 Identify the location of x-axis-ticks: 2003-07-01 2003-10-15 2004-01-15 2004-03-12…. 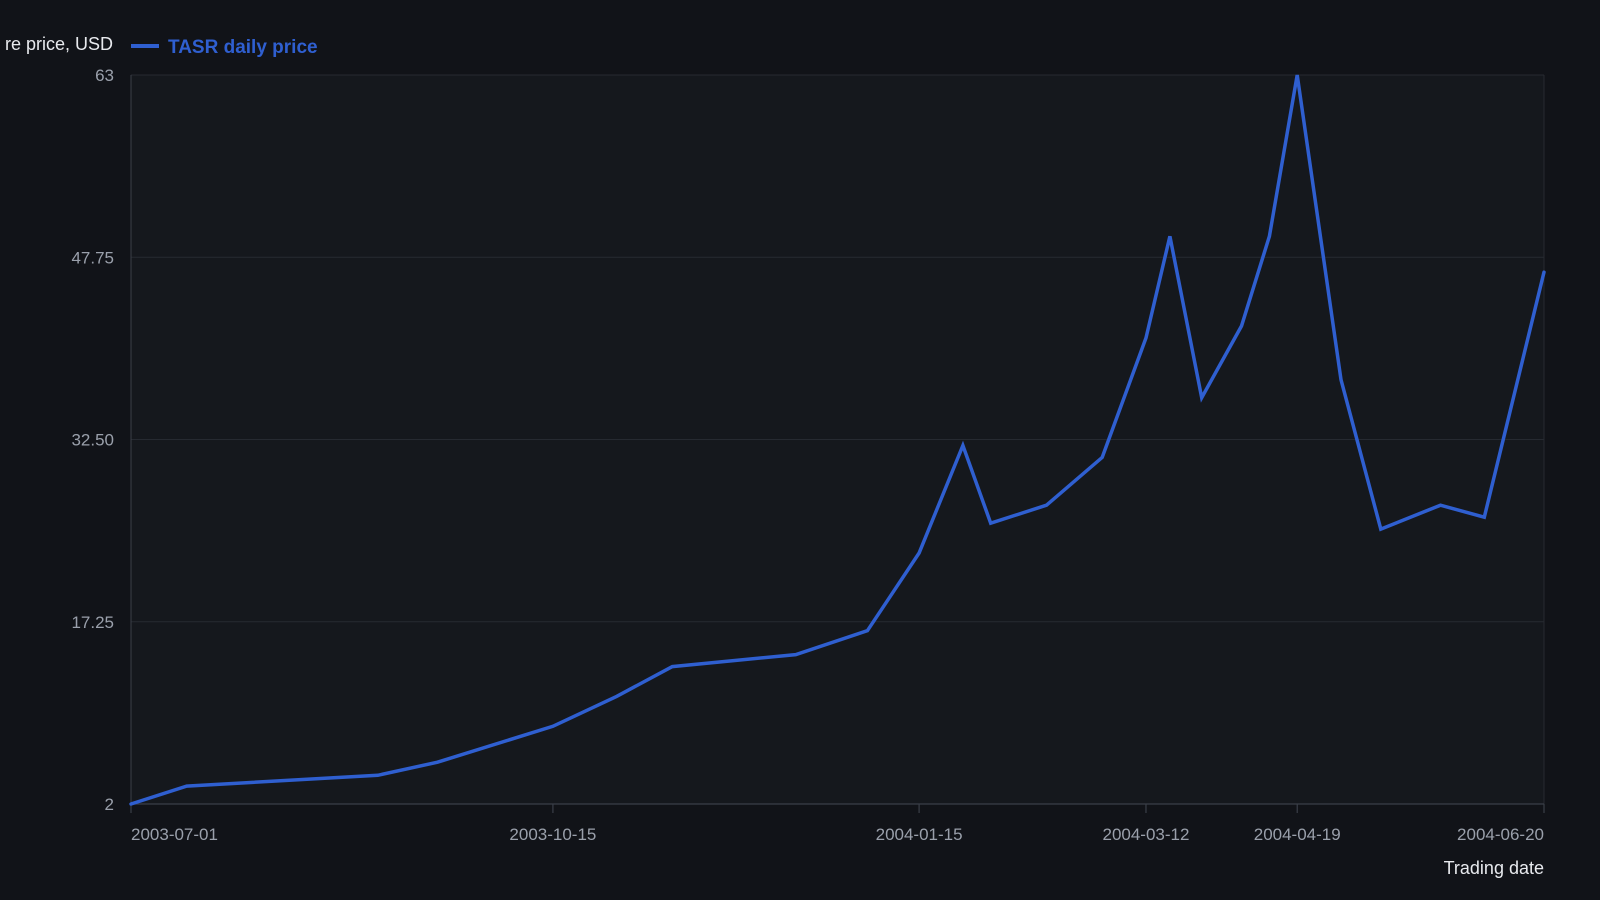
(837, 824).